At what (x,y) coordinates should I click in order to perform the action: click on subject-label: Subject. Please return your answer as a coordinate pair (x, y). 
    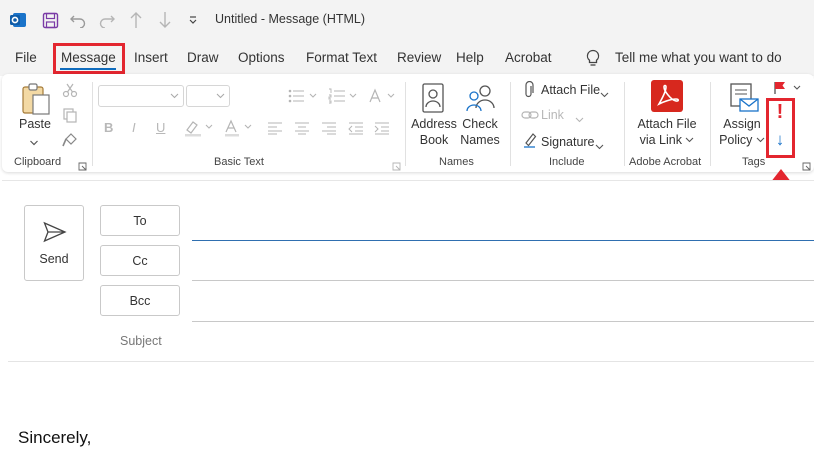
    Looking at the image, I should click on (141, 341).